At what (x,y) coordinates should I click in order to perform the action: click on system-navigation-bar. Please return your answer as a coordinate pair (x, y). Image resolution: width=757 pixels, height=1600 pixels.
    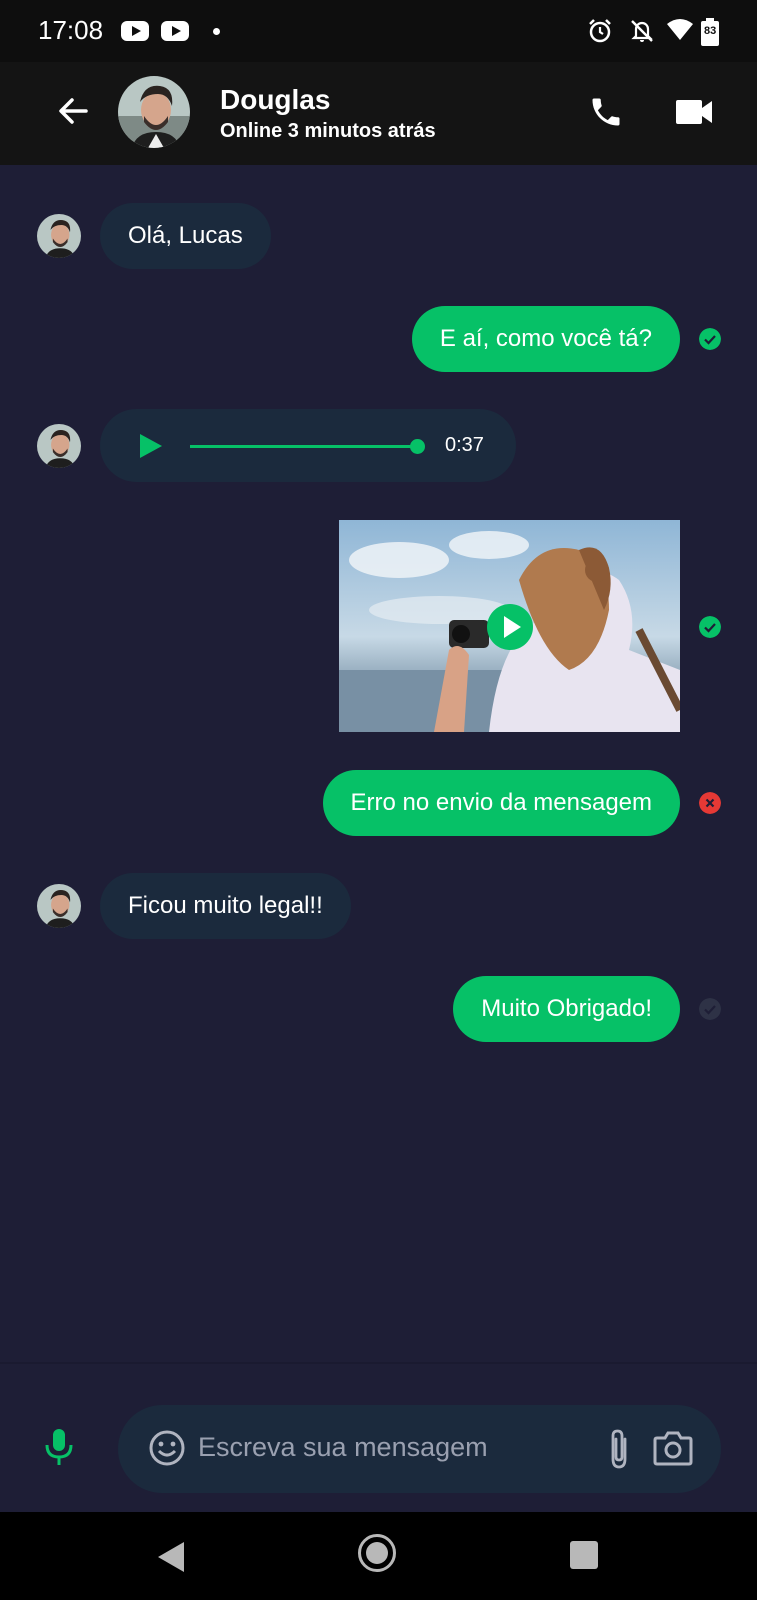
    Looking at the image, I should click on (378, 1556).